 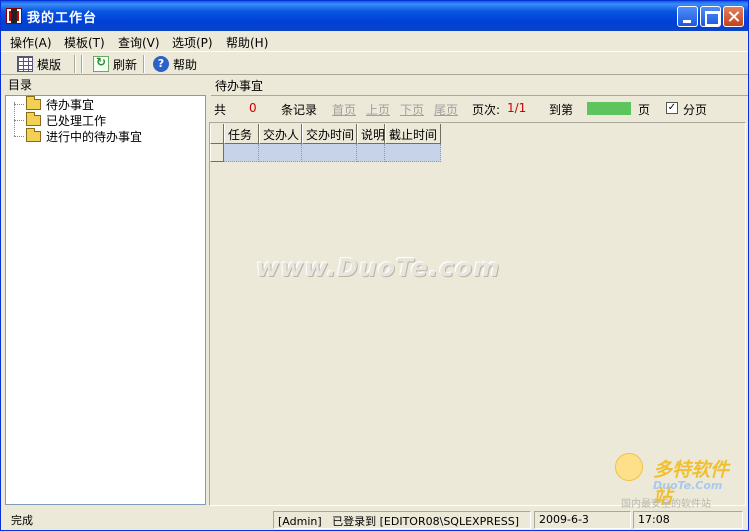 What do you see at coordinates (280, 134) in the screenshot?
I see `column-header-assigner: 交办人` at bounding box center [280, 134].